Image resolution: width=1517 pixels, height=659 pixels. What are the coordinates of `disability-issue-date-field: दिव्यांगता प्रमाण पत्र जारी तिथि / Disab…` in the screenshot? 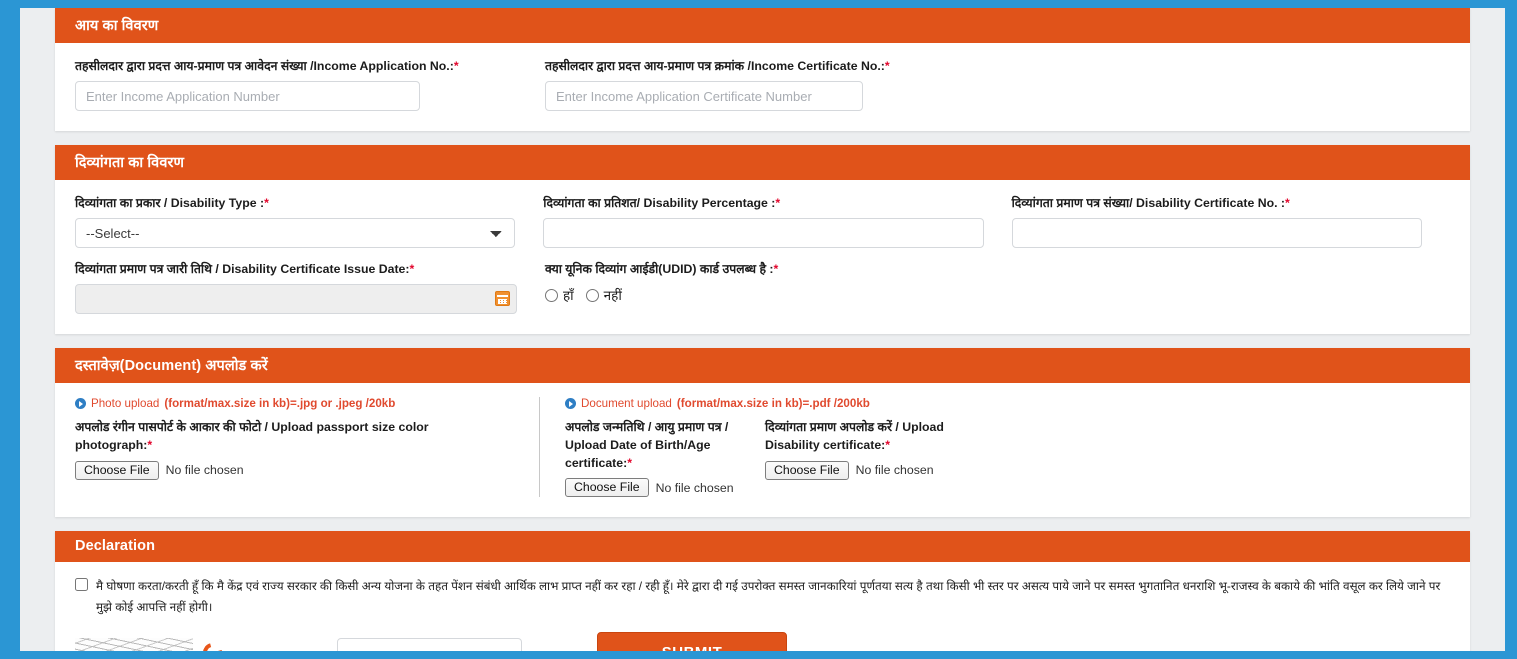 It's located at (310, 287).